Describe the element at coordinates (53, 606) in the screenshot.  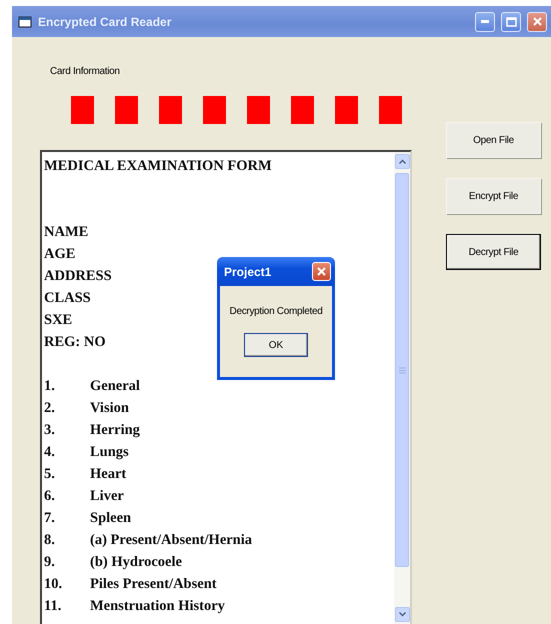
I see `item-number: 11.` at that location.